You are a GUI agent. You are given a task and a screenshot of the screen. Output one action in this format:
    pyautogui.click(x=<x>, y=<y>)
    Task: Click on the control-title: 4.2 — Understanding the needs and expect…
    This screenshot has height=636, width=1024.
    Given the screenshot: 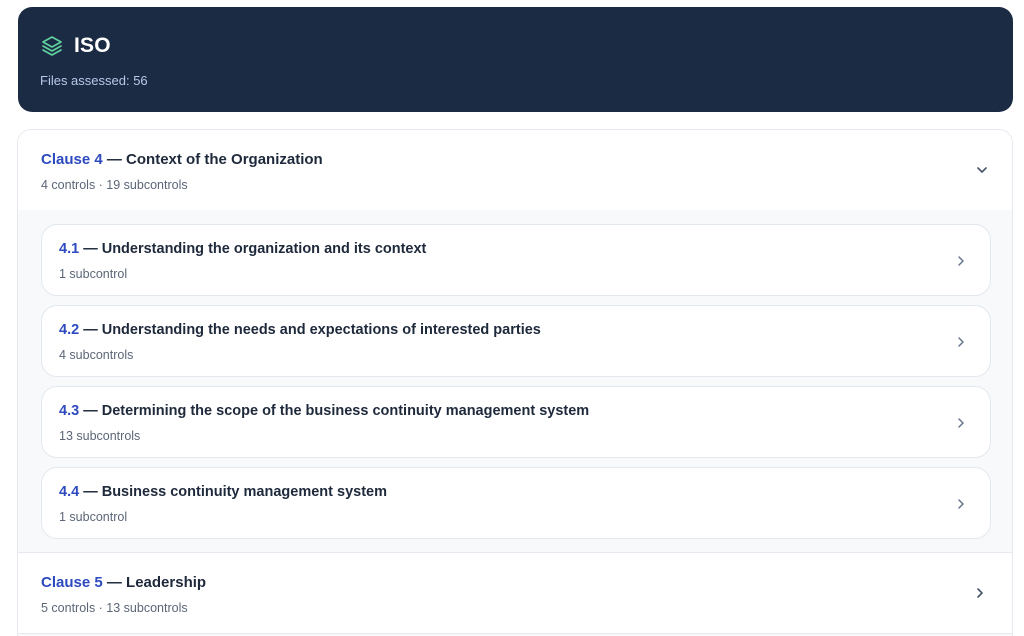 What is the action you would take?
    pyautogui.click(x=516, y=330)
    